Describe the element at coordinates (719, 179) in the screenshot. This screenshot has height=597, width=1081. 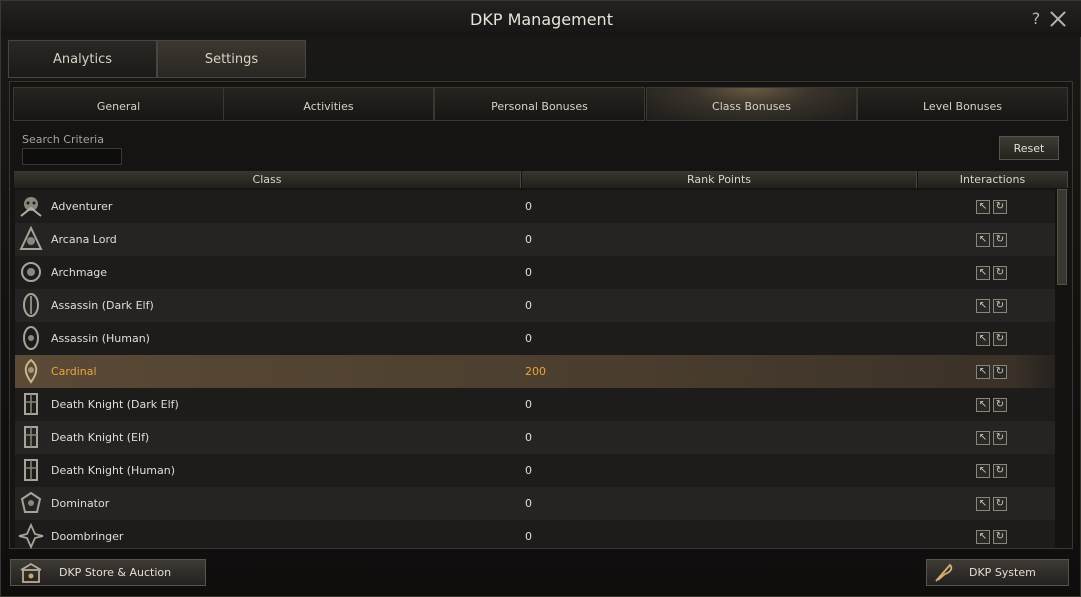
I see `header-rank-points: Rank Points` at that location.